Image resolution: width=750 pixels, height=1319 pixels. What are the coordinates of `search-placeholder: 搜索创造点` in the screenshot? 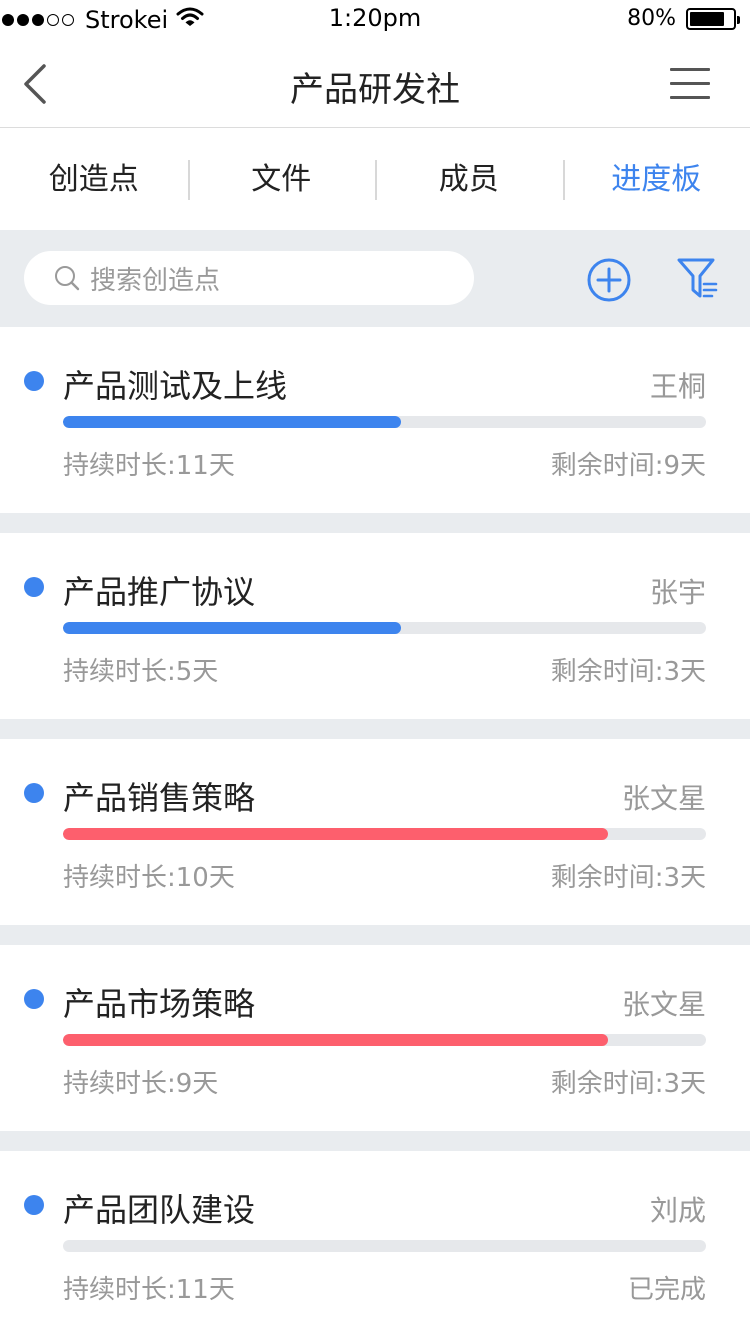 It's located at (155, 280).